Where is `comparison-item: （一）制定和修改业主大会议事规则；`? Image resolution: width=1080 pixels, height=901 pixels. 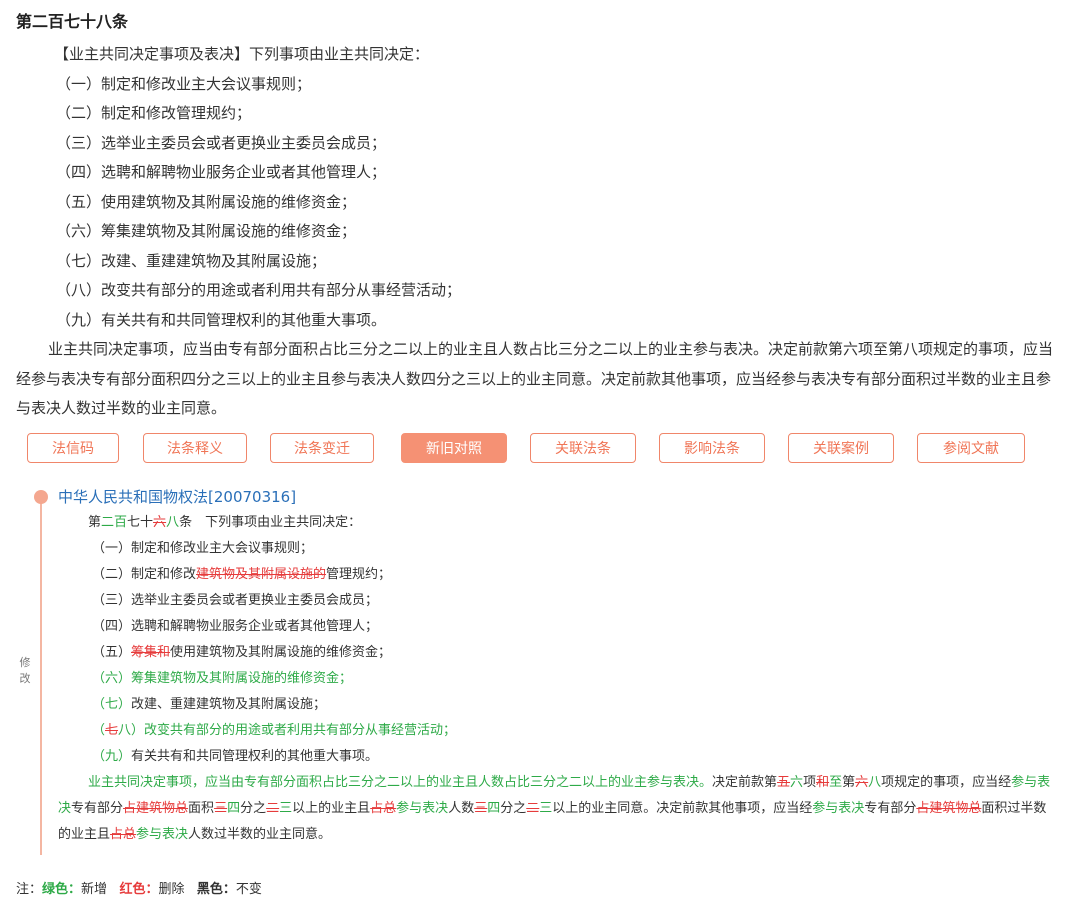
comparison-item: （一）制定和修改业主大会议事规则； is located at coordinates (558, 549).